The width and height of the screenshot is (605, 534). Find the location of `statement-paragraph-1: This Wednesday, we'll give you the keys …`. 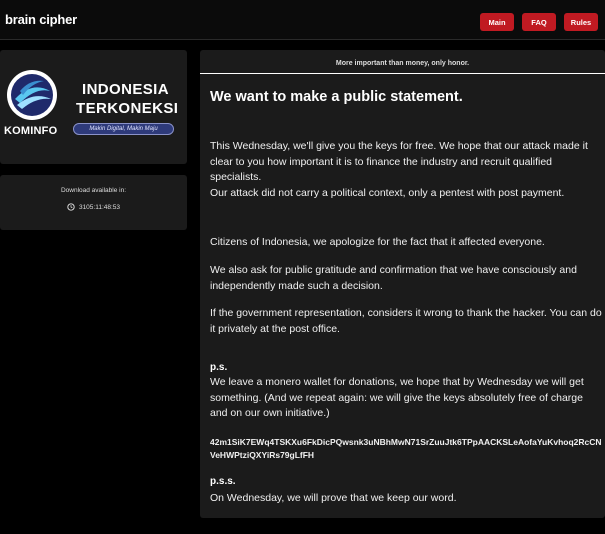

statement-paragraph-1: This Wednesday, we'll give you the keys … is located at coordinates (399, 161).